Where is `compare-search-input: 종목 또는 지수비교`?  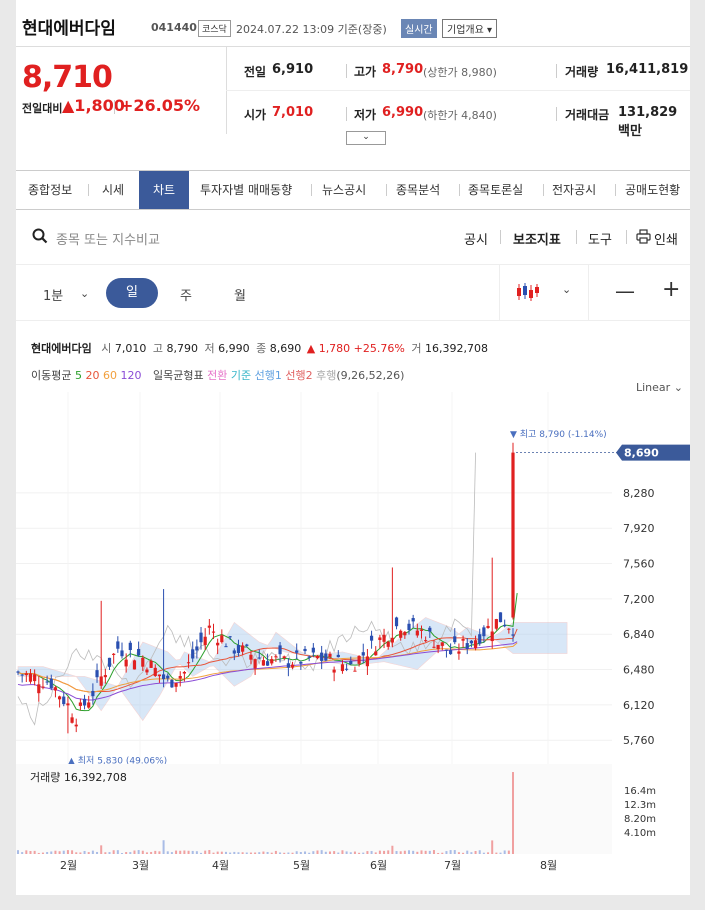
compare-search-input: 종목 또는 지수비교 is located at coordinates (108, 238).